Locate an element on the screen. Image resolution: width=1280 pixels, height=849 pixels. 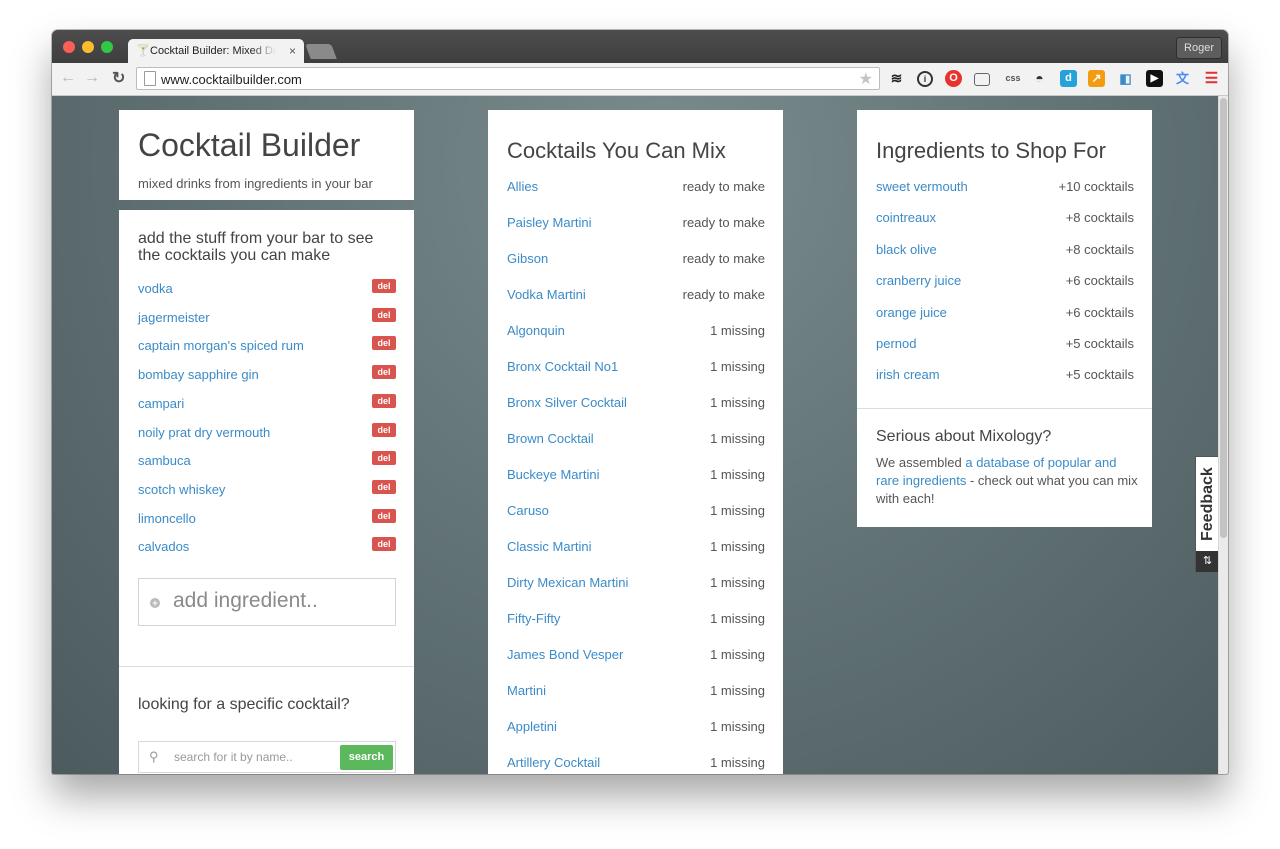
ingredient-link: vodka is located at coordinates (155, 288).